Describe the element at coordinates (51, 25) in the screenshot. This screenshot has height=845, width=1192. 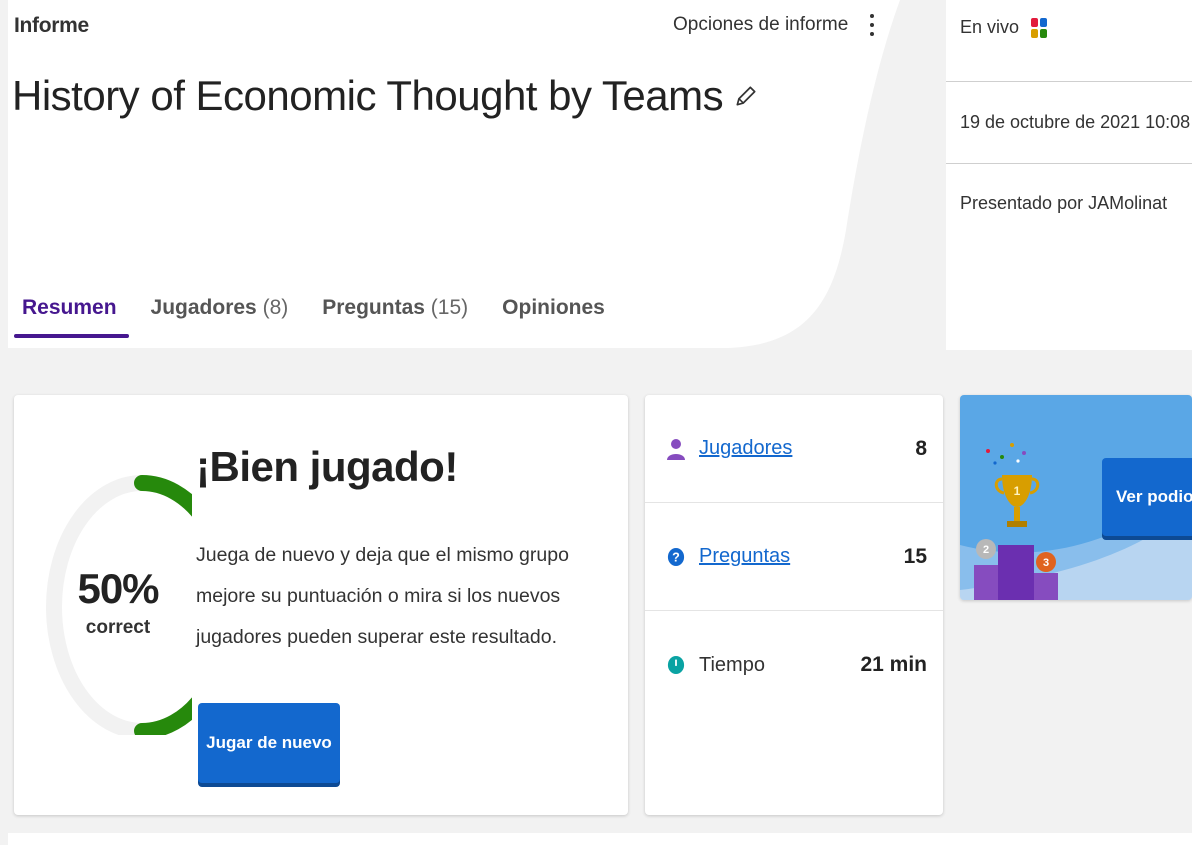
I see `report-label: Informe` at that location.